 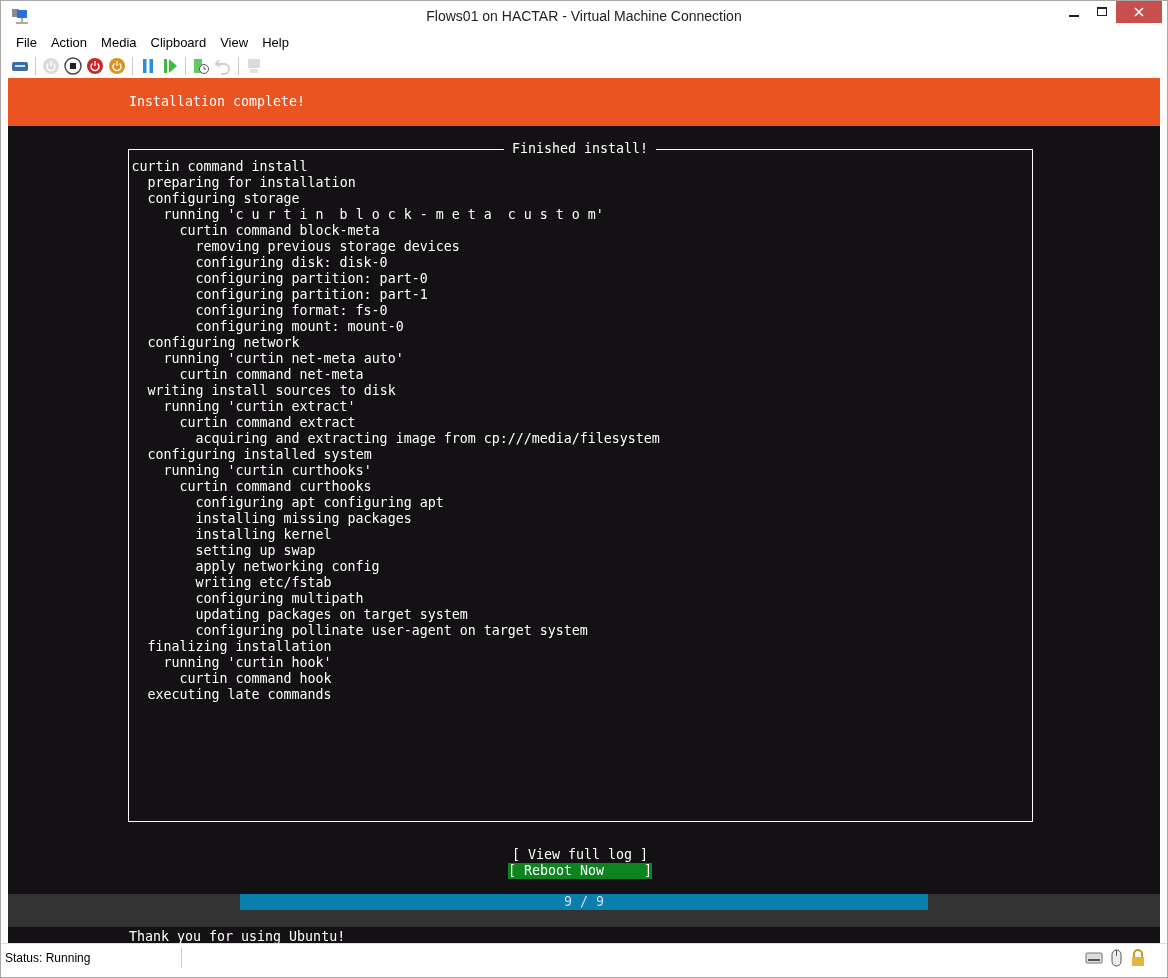 What do you see at coordinates (26, 42) in the screenshot?
I see `menu-item: File` at bounding box center [26, 42].